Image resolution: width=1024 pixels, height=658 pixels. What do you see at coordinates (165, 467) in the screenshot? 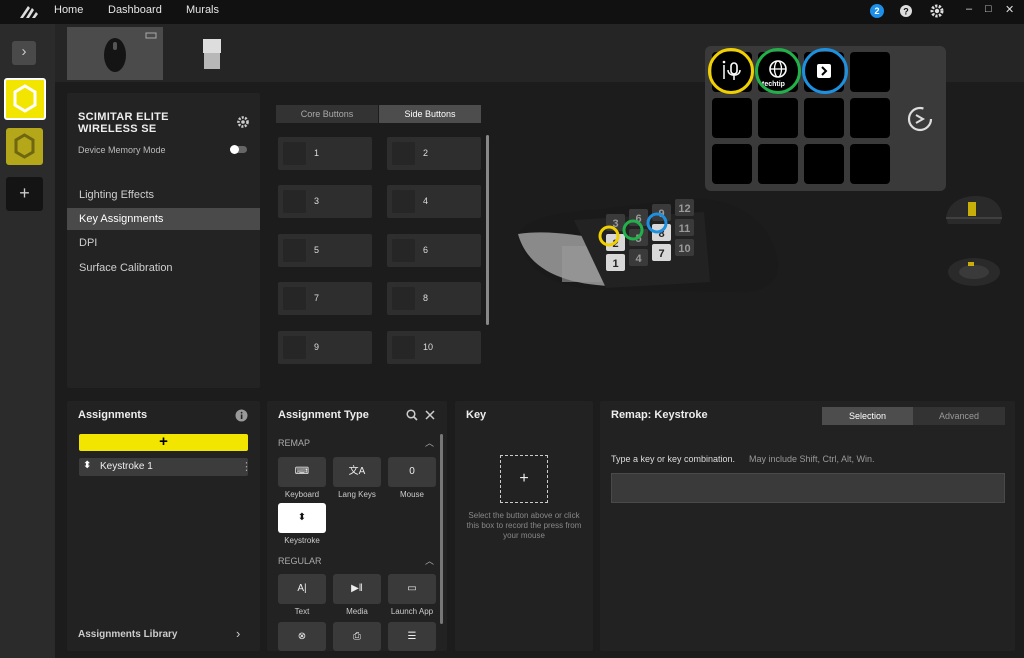
I see `assignment-item: ⬍ Keystroke 1 ⋮` at bounding box center [165, 467].